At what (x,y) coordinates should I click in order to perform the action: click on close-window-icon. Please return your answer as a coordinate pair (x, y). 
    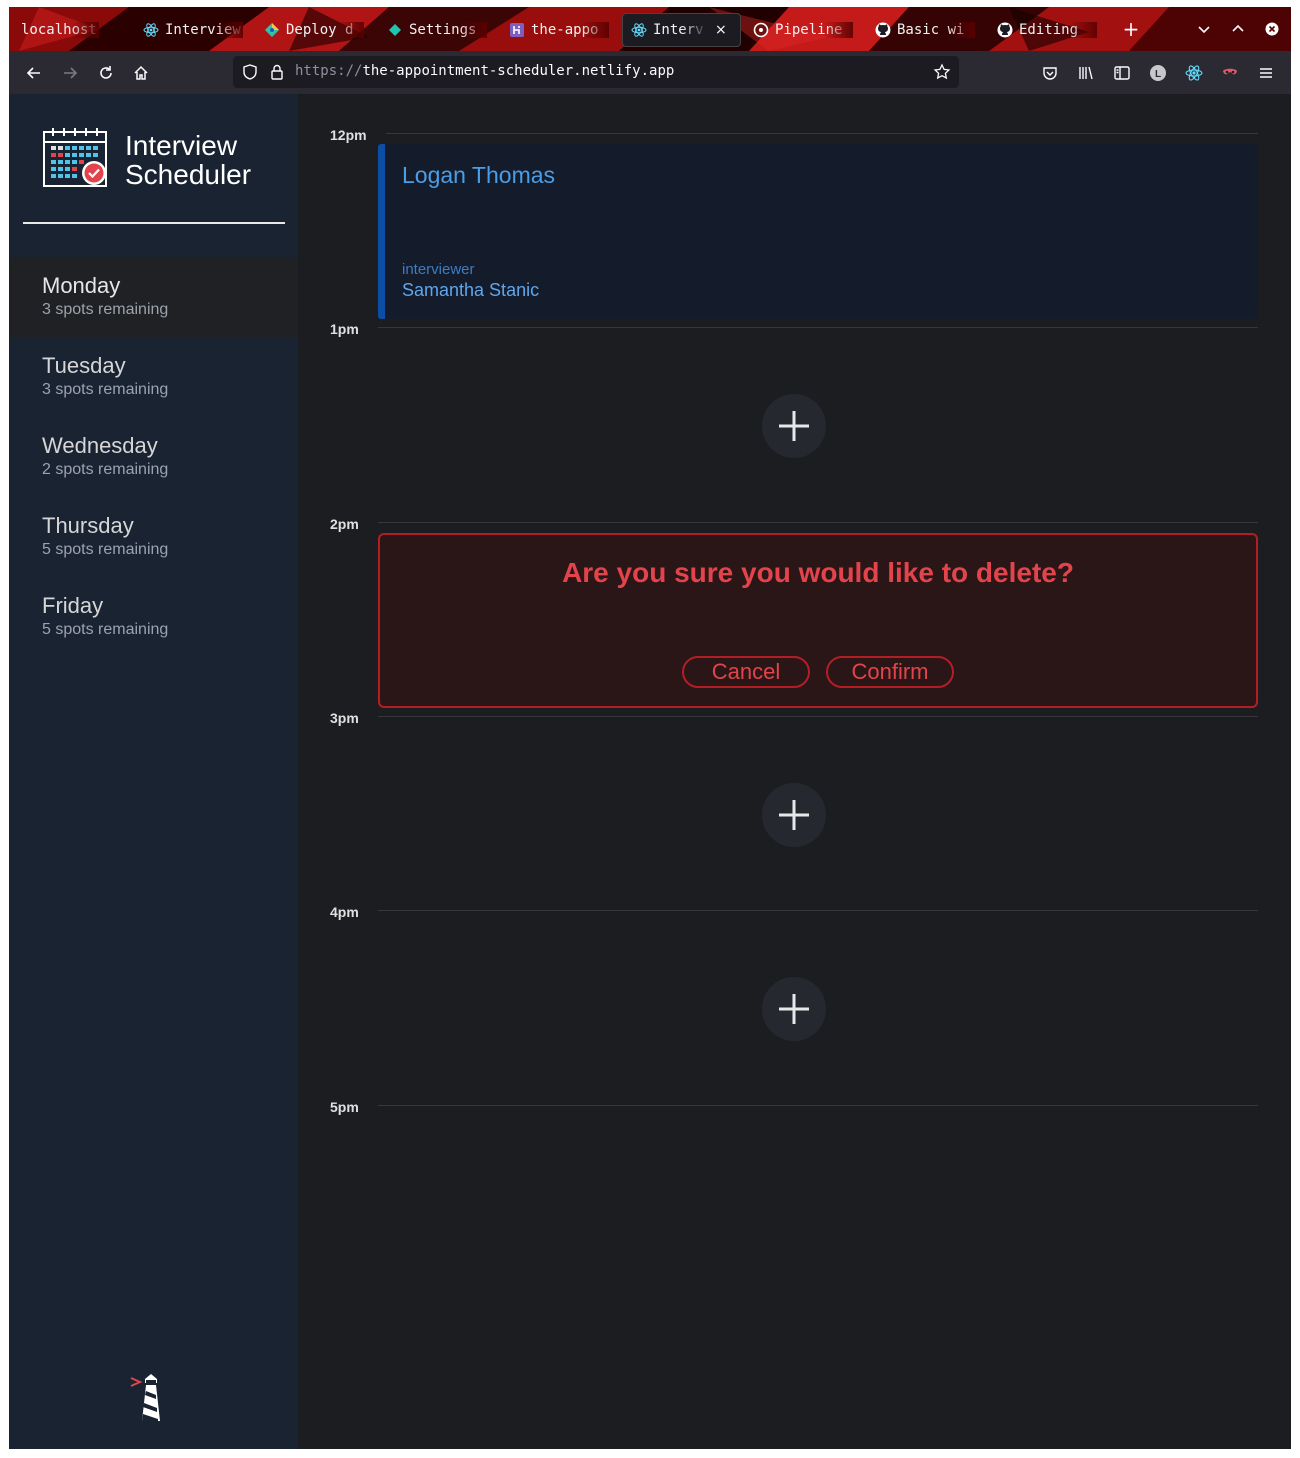
    Looking at the image, I should click on (1272, 29).